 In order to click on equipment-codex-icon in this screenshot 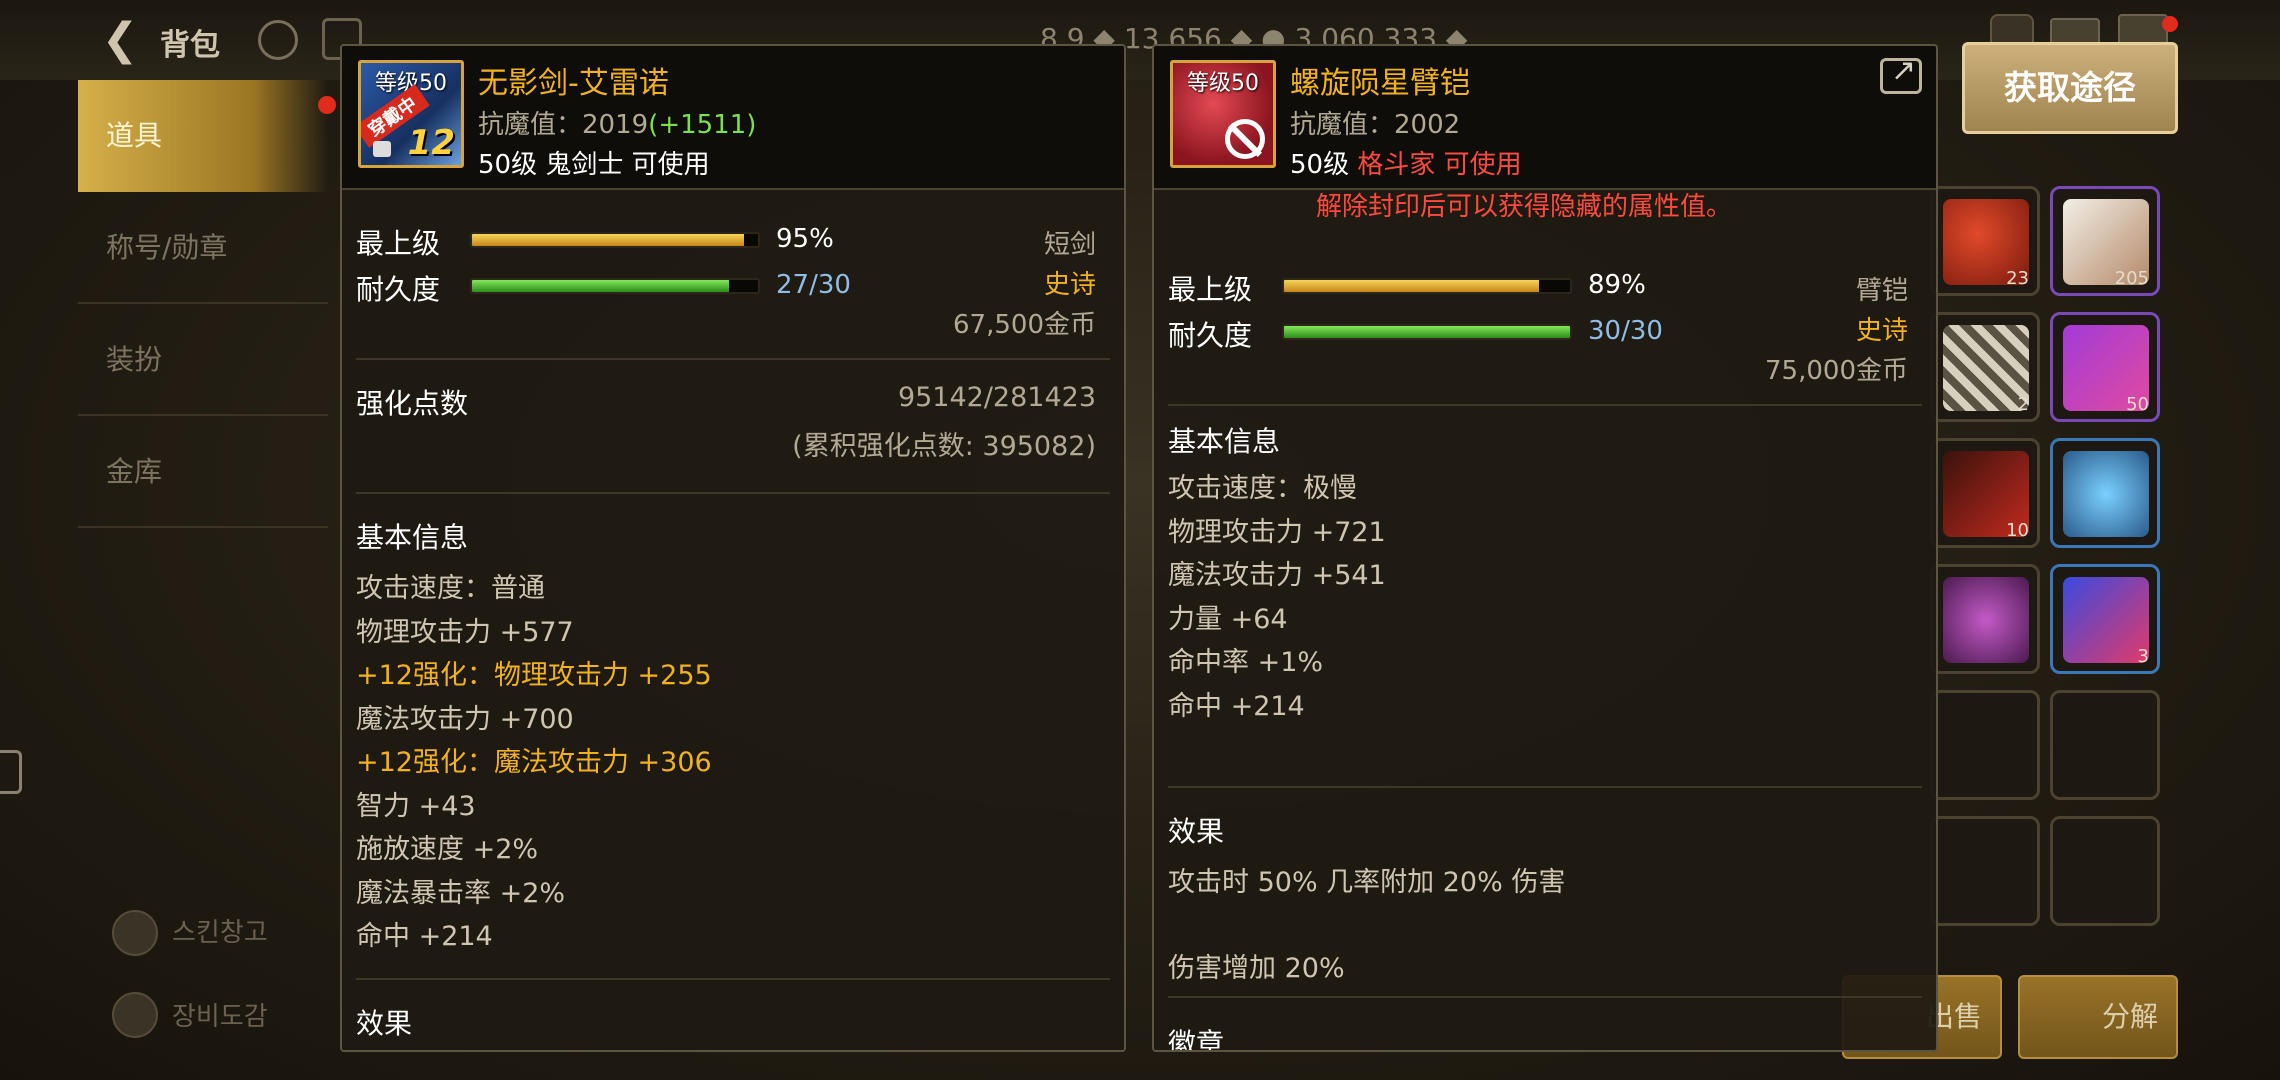, I will do `click(135, 1015)`.